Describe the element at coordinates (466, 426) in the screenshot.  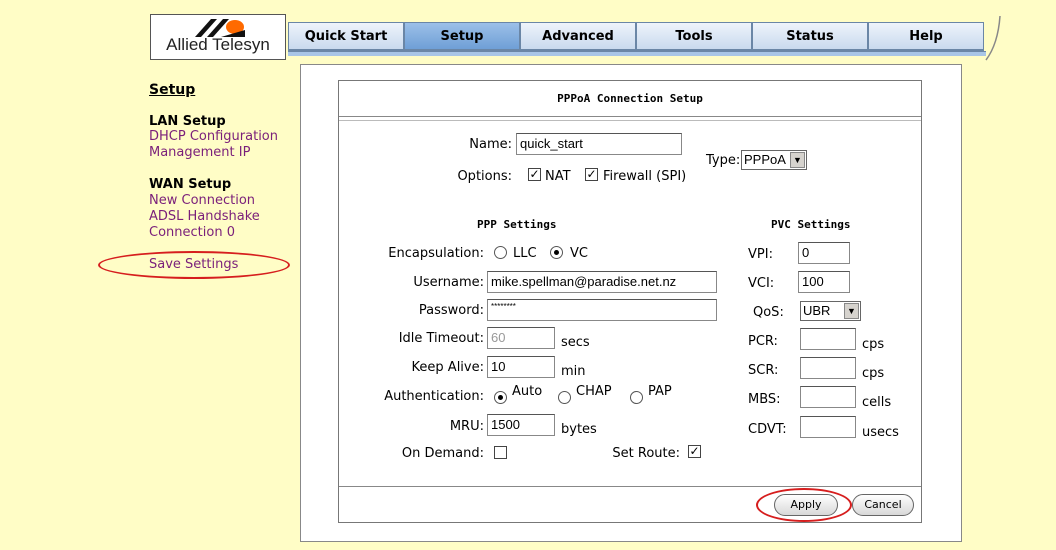
I see `mru-label: MRU:` at that location.